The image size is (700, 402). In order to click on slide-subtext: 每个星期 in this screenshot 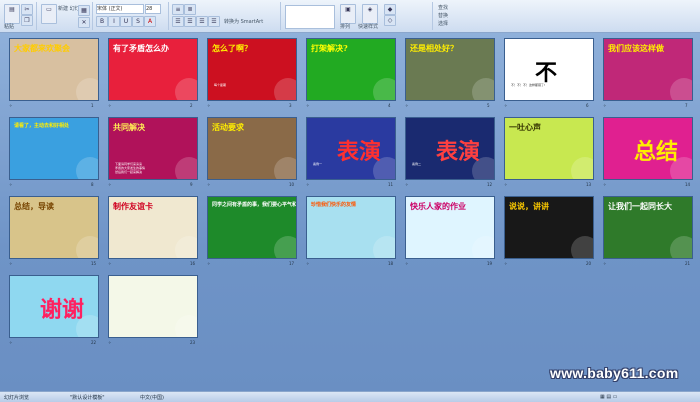, I will do `click(220, 85)`.